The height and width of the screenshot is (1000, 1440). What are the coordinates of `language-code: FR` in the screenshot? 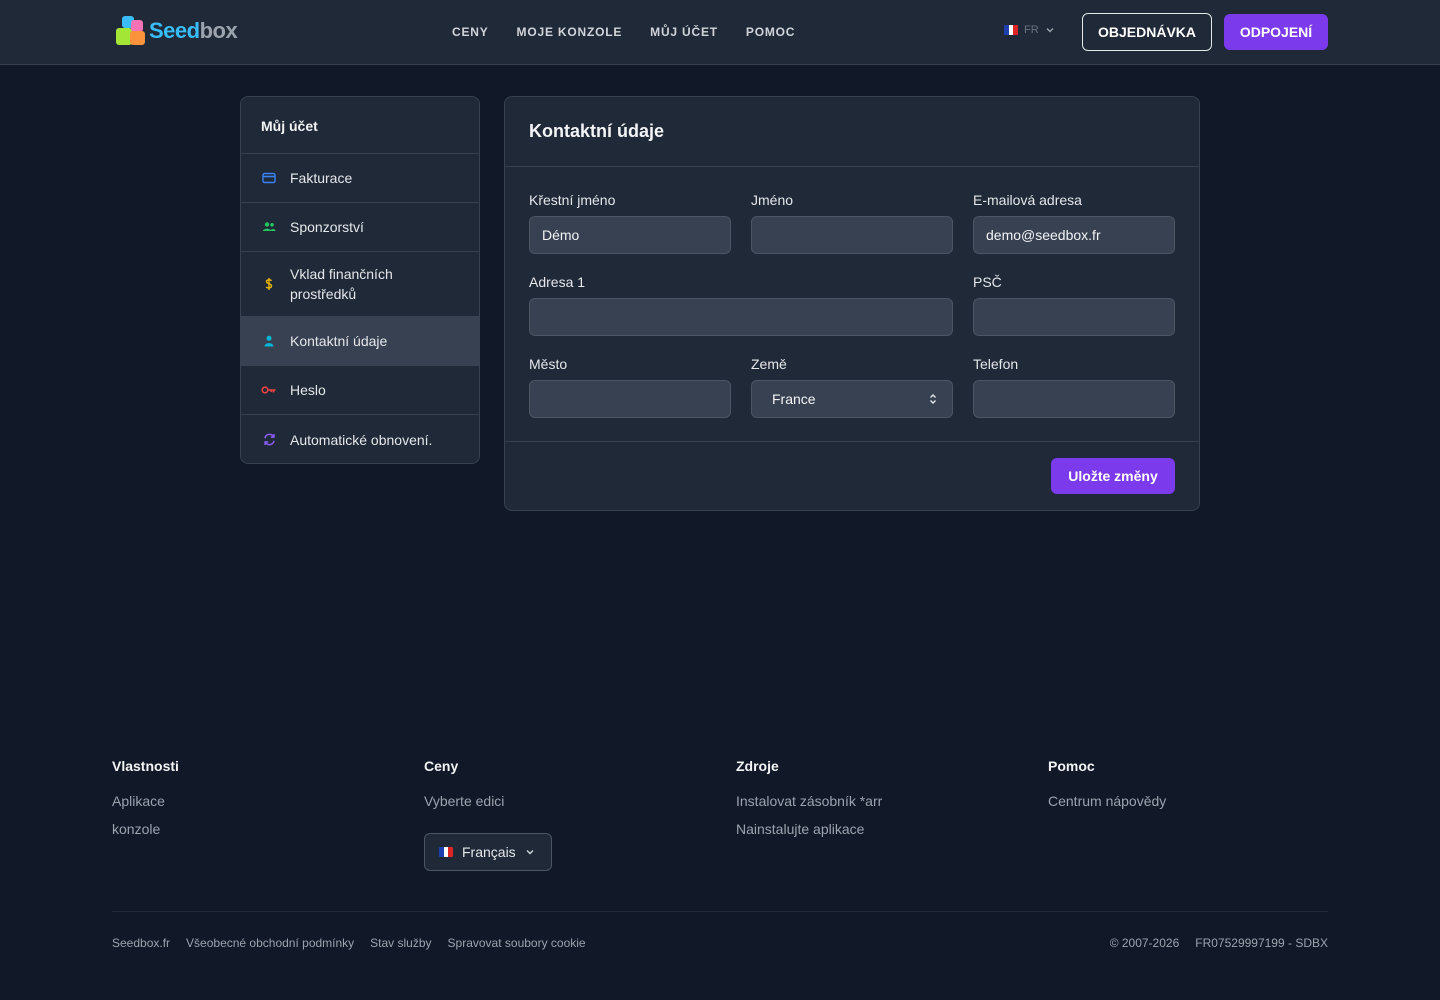 It's located at (1031, 30).